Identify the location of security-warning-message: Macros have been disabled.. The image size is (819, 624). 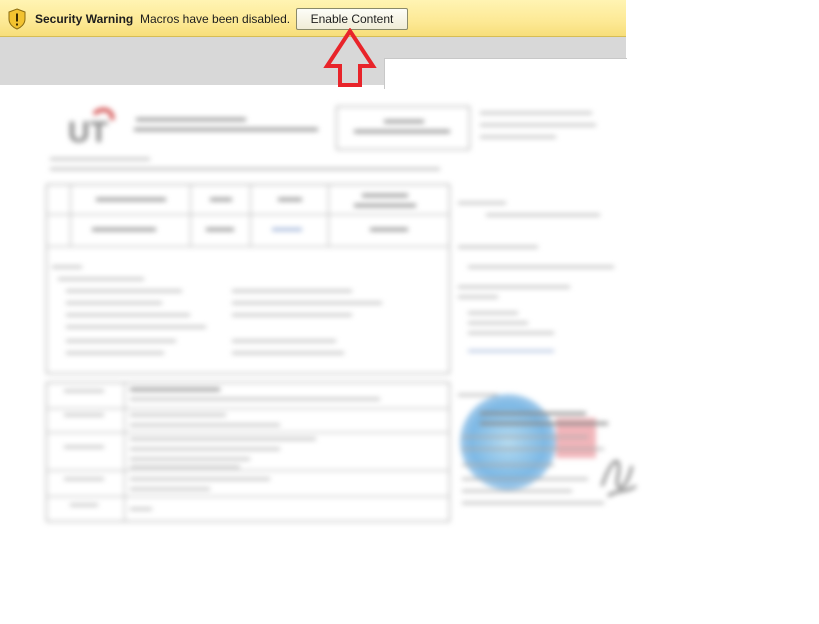
(215, 19).